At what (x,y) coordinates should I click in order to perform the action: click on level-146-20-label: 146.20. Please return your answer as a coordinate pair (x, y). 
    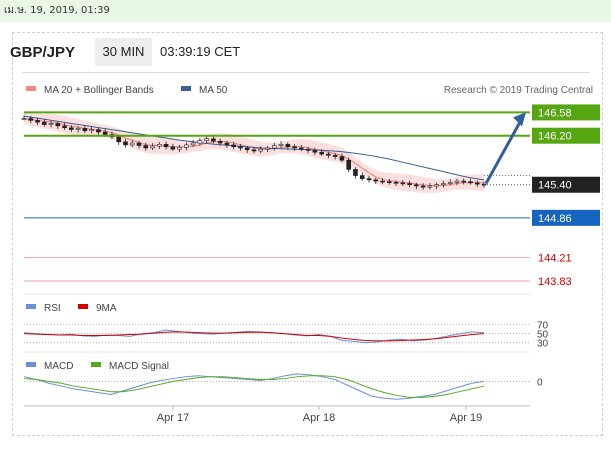
    Looking at the image, I should click on (555, 137).